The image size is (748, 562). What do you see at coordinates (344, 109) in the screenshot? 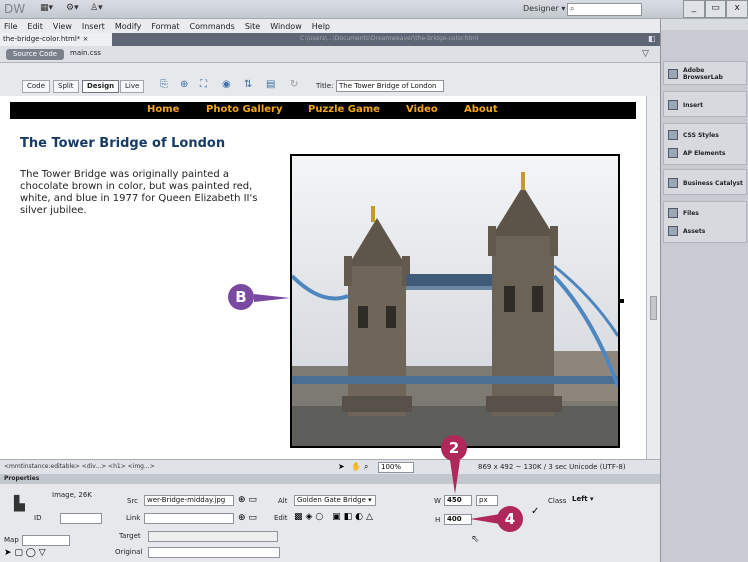
I see `nav-puzzle-game: Puzzle Game` at bounding box center [344, 109].